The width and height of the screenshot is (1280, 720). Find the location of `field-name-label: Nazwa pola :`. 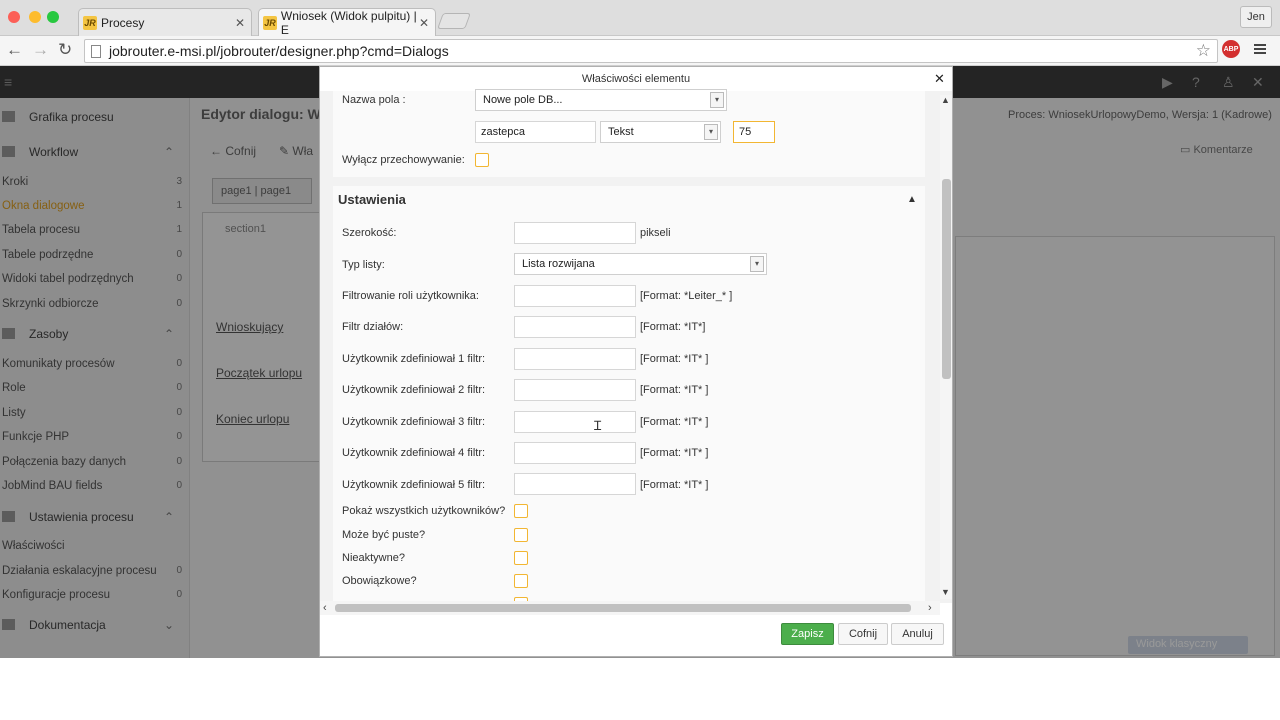

field-name-label: Nazwa pola : is located at coordinates (374, 100).